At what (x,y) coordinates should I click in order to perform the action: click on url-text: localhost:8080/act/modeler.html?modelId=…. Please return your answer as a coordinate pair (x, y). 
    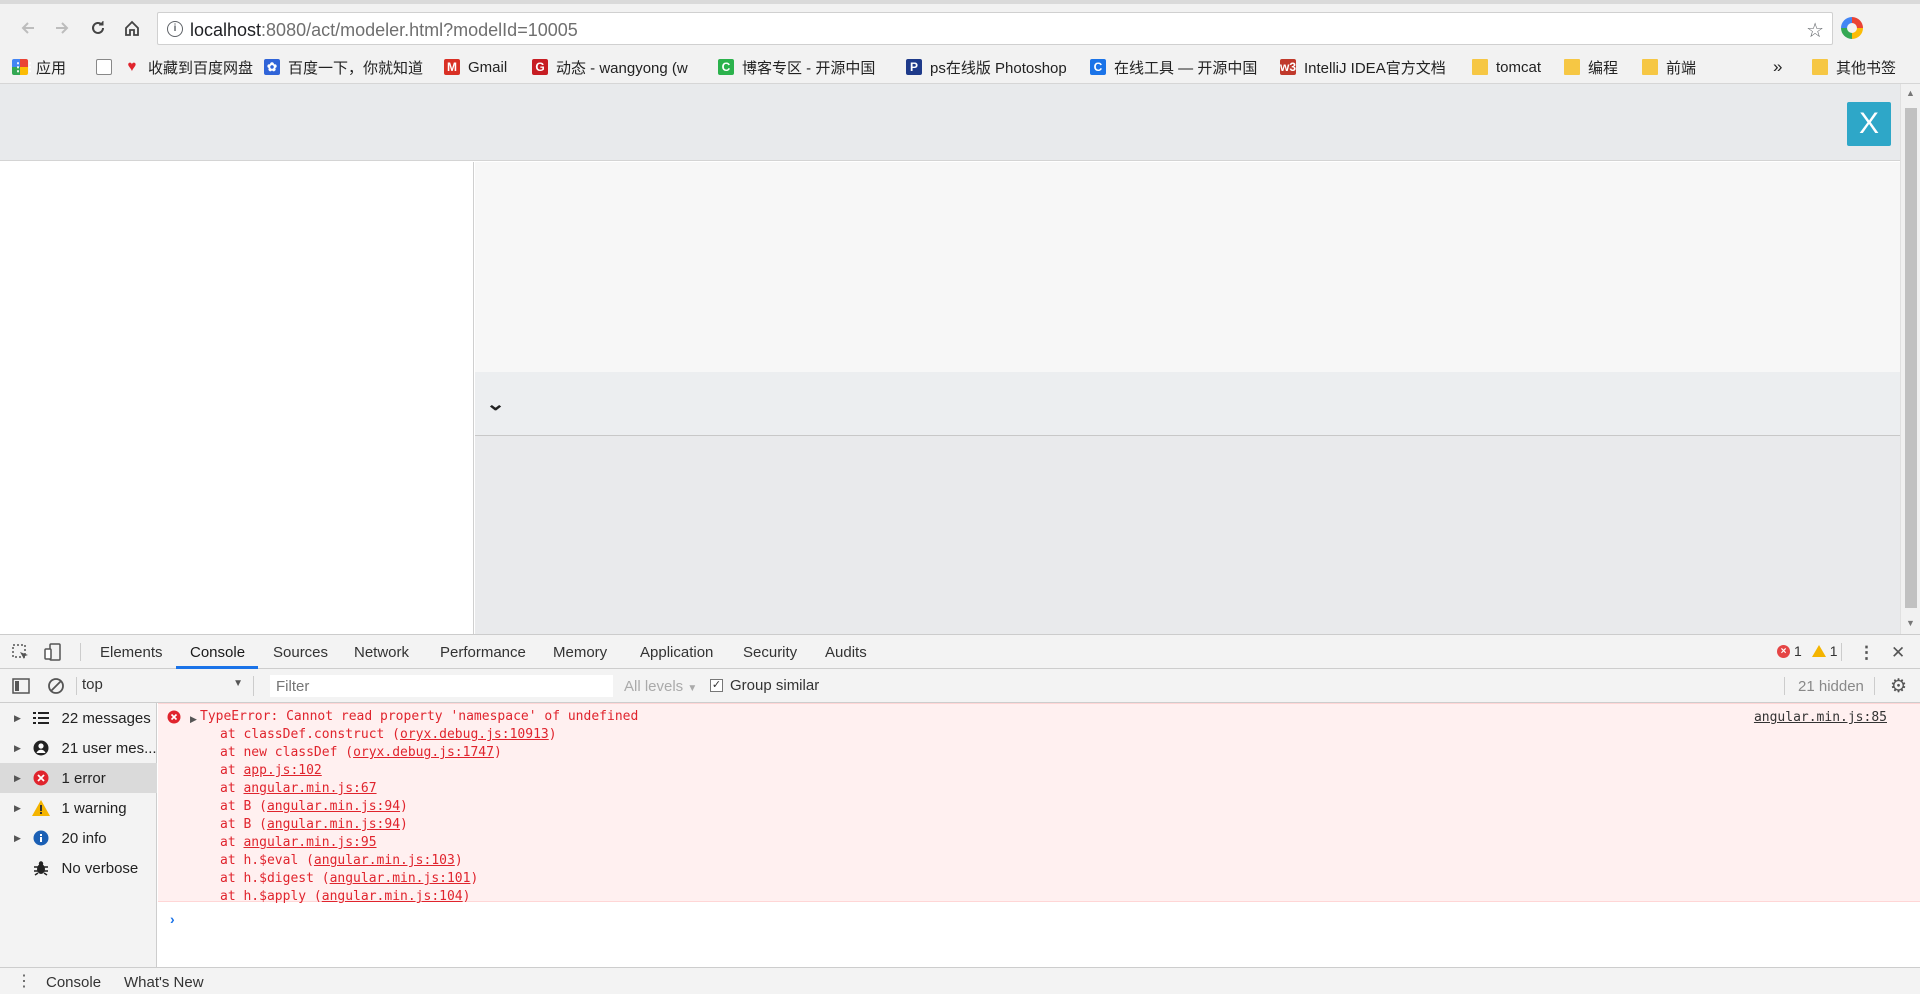
    Looking at the image, I should click on (384, 30).